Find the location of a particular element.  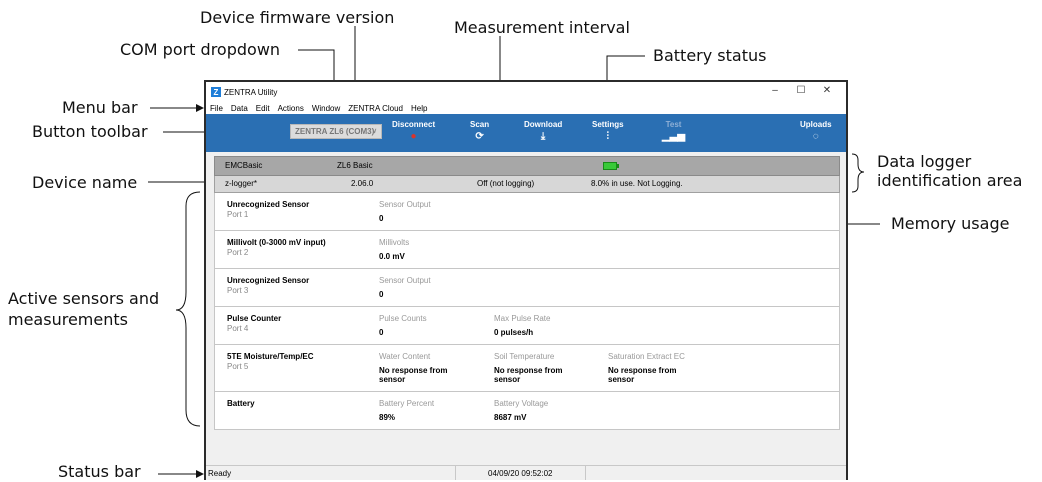

disconnect-icon: ● is located at coordinates (413, 136).